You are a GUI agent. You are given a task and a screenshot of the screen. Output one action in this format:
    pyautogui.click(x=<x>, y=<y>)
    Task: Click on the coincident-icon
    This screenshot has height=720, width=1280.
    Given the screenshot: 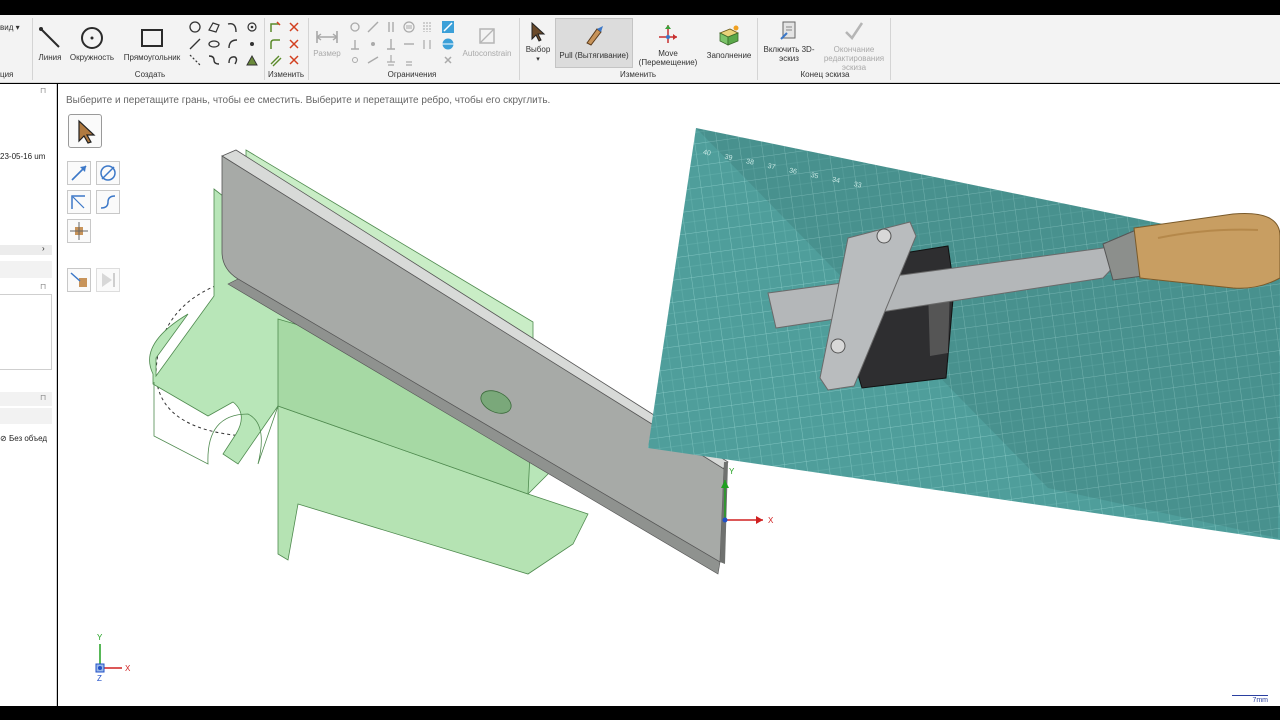 What is the action you would take?
    pyautogui.click(x=355, y=27)
    